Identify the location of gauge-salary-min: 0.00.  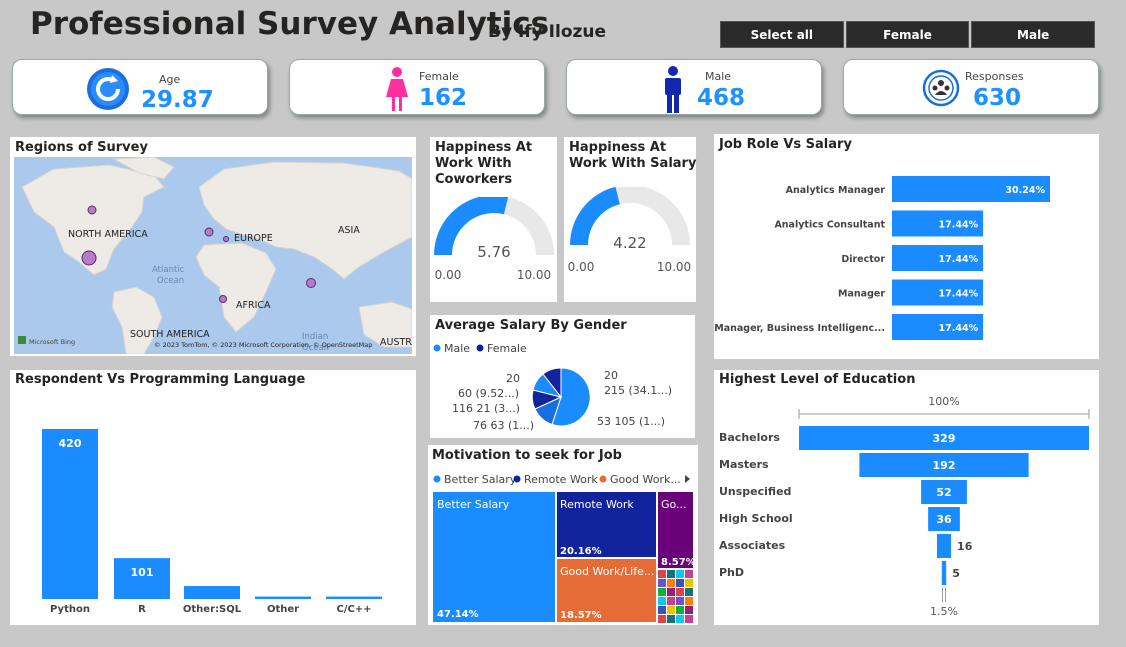
(581, 267).